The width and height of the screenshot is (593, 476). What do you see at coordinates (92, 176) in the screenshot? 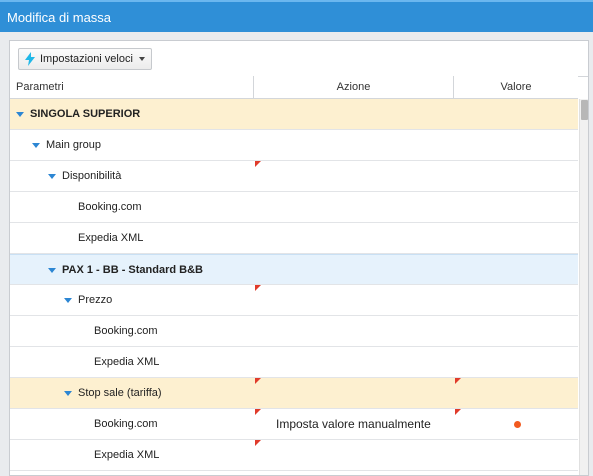
I see `row-label: Disponibilità` at bounding box center [92, 176].